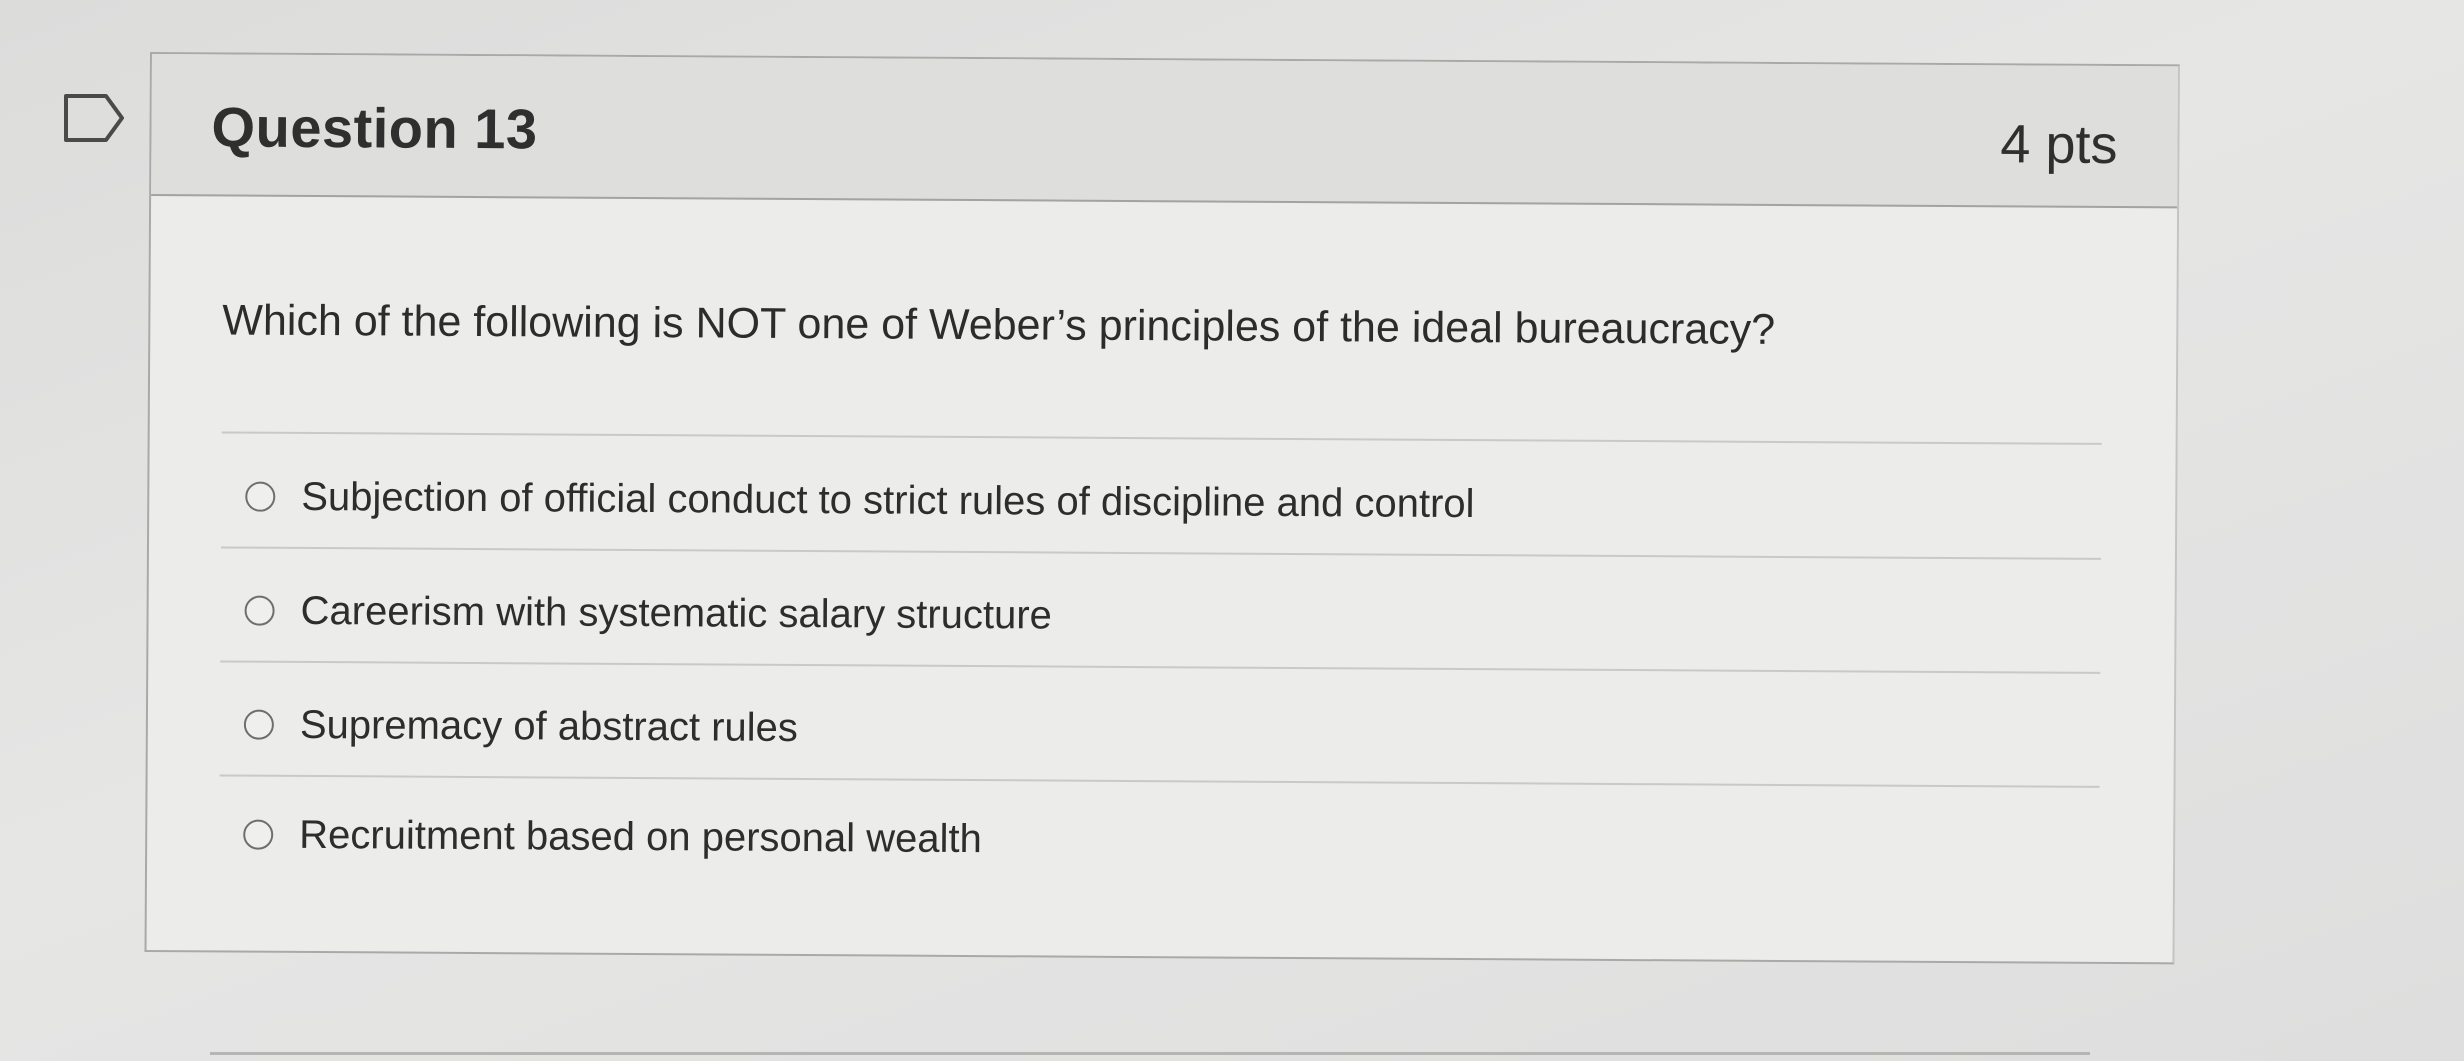 This screenshot has width=2464, height=1061. I want to click on answer-label: Recruitment based on personal wealth, so click(640, 836).